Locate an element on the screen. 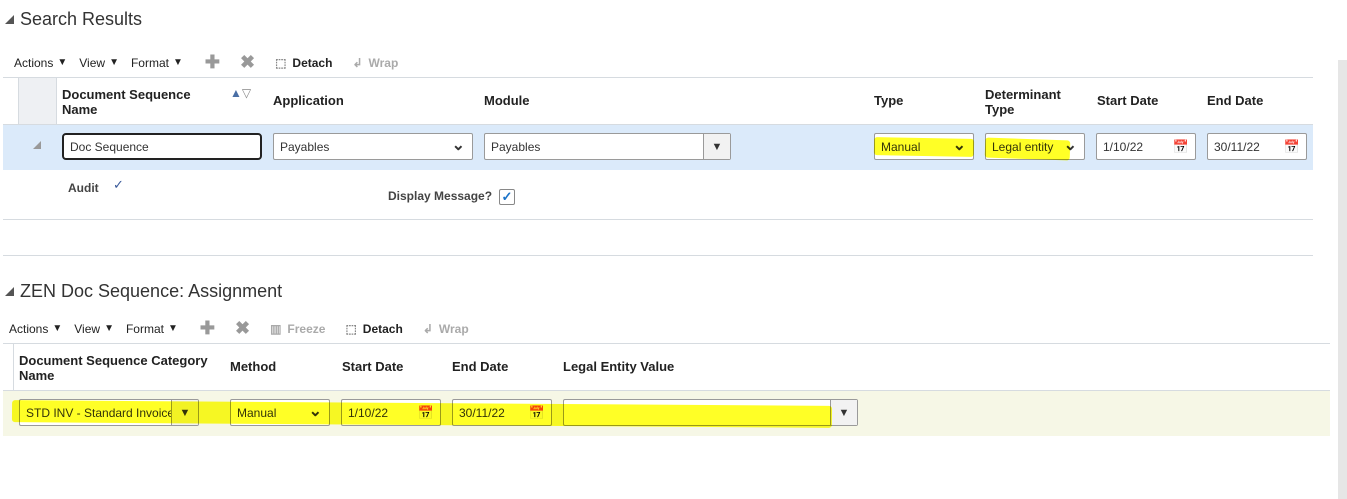  method-select: Manual is located at coordinates (280, 412).